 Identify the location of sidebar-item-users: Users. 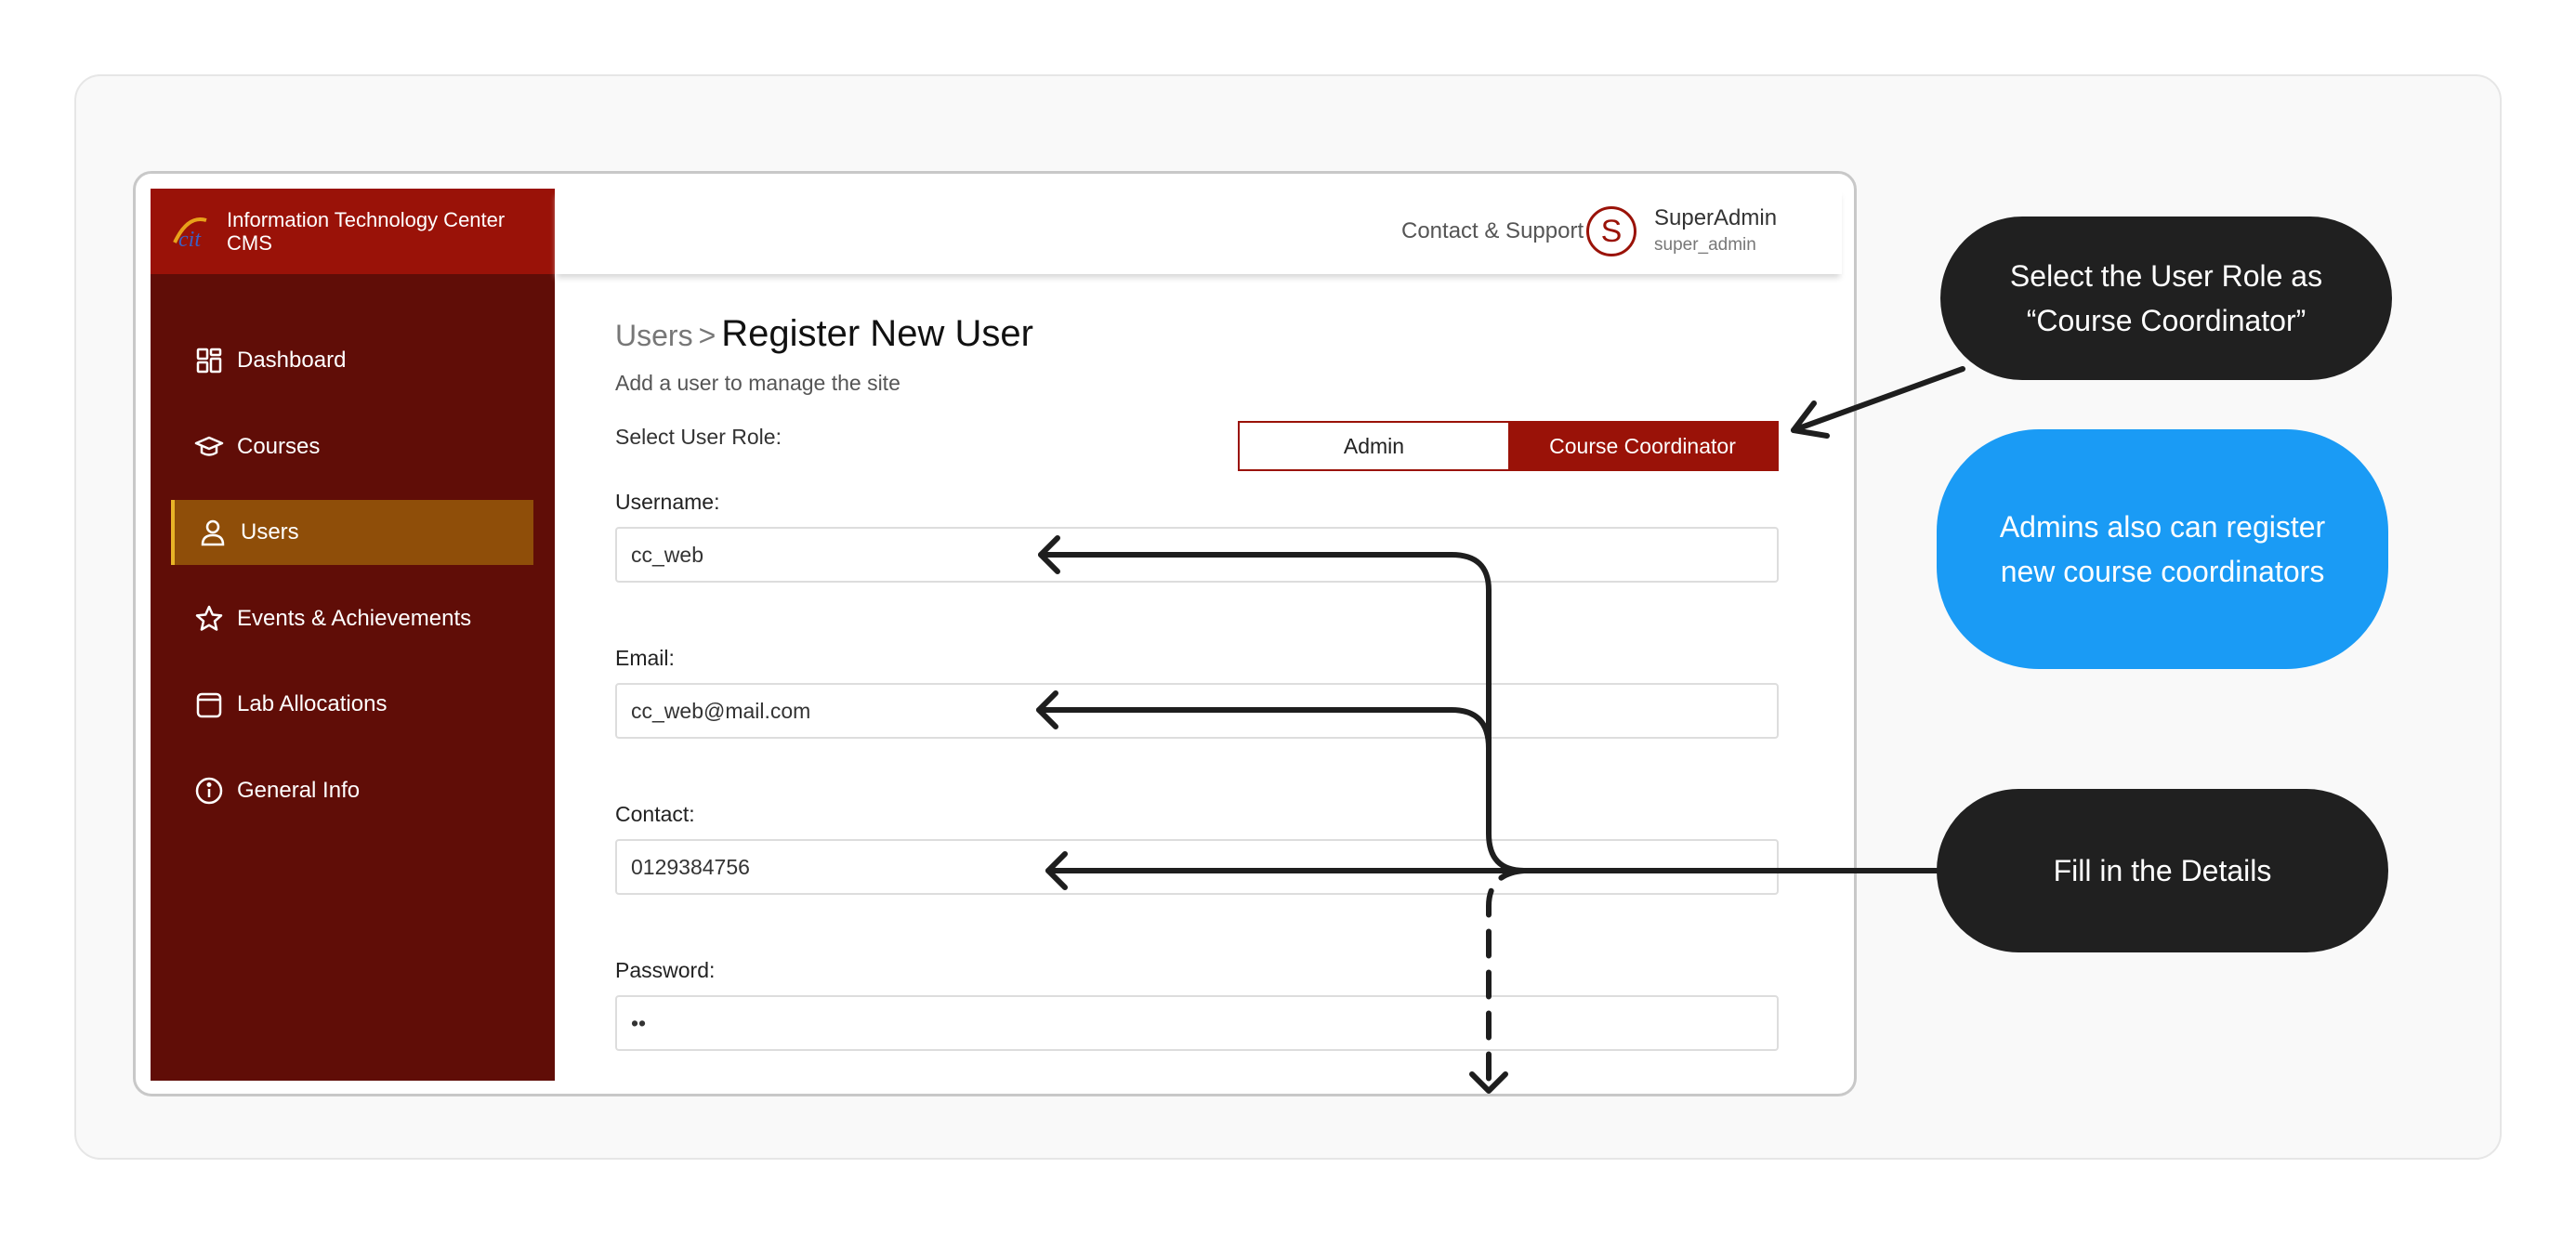
(352, 532).